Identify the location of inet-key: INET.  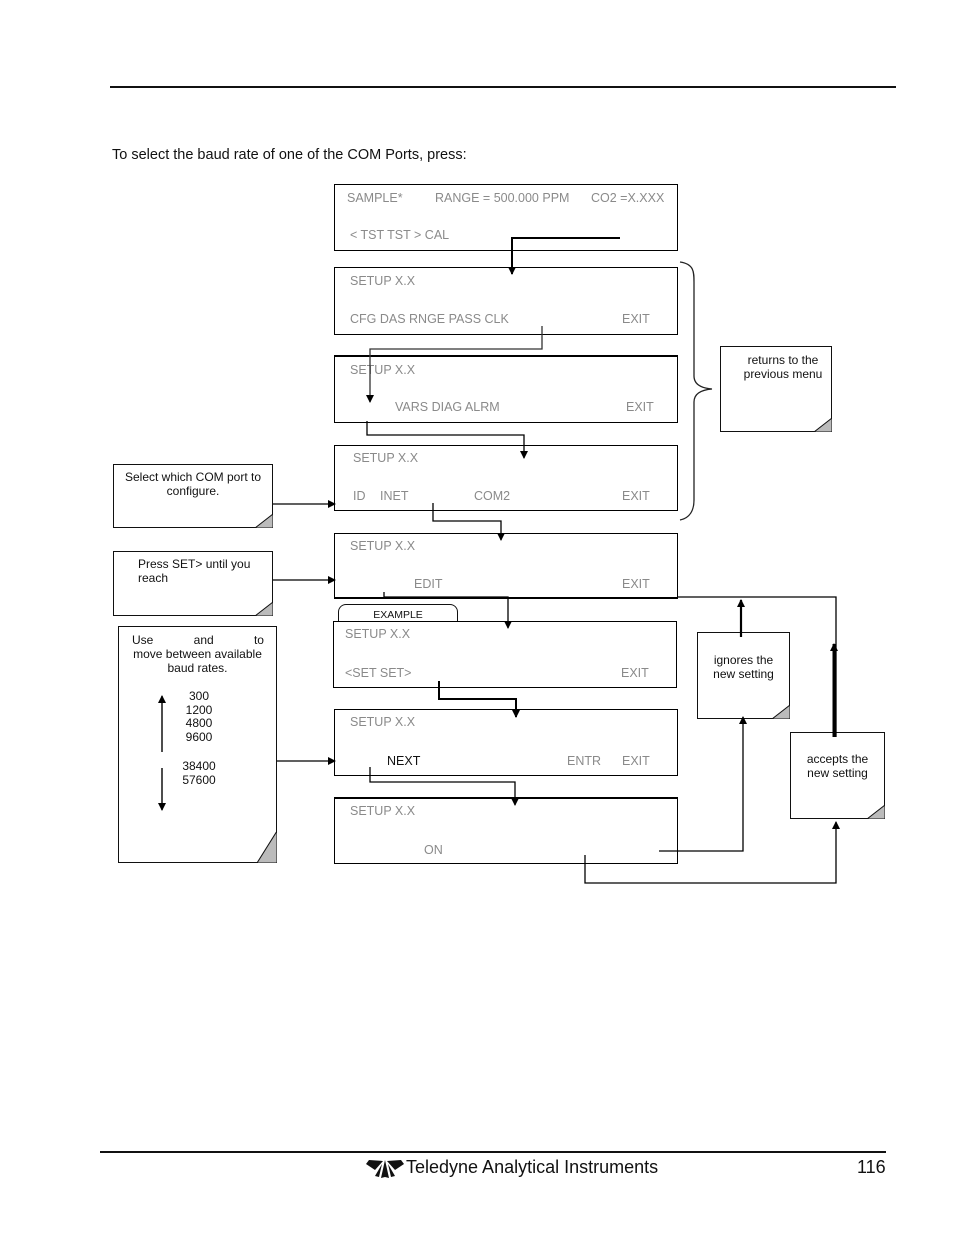
(394, 496).